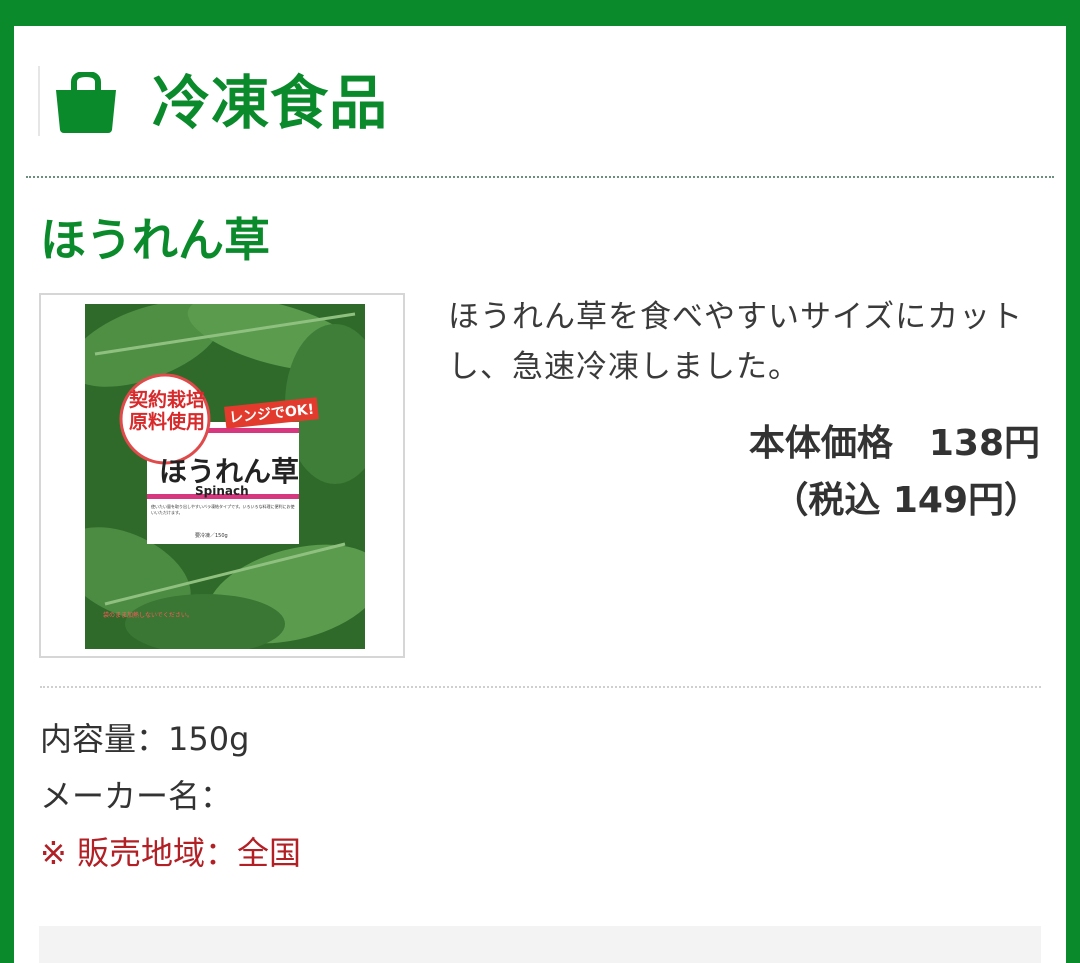 Image resolution: width=1080 pixels, height=963 pixels. What do you see at coordinates (170, 853) in the screenshot?
I see `sales-region: ※ 販売地域：全国` at bounding box center [170, 853].